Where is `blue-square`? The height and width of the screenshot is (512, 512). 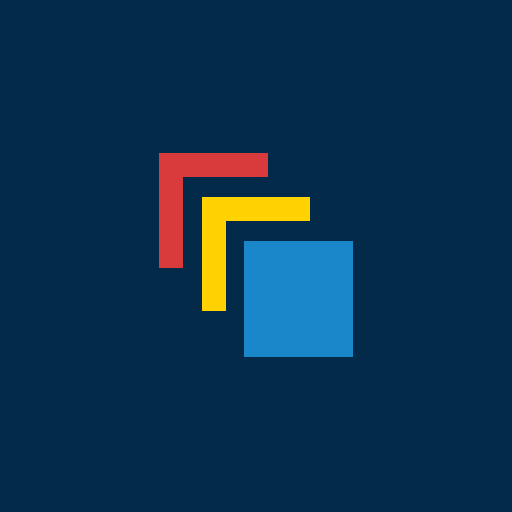 blue-square is located at coordinates (298, 299).